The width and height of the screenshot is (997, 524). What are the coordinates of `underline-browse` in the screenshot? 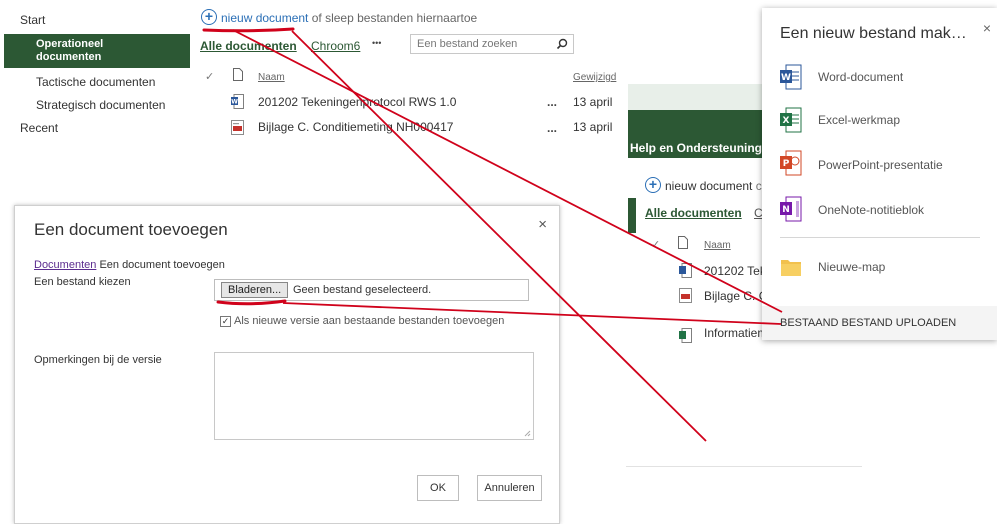 It's located at (251, 302).